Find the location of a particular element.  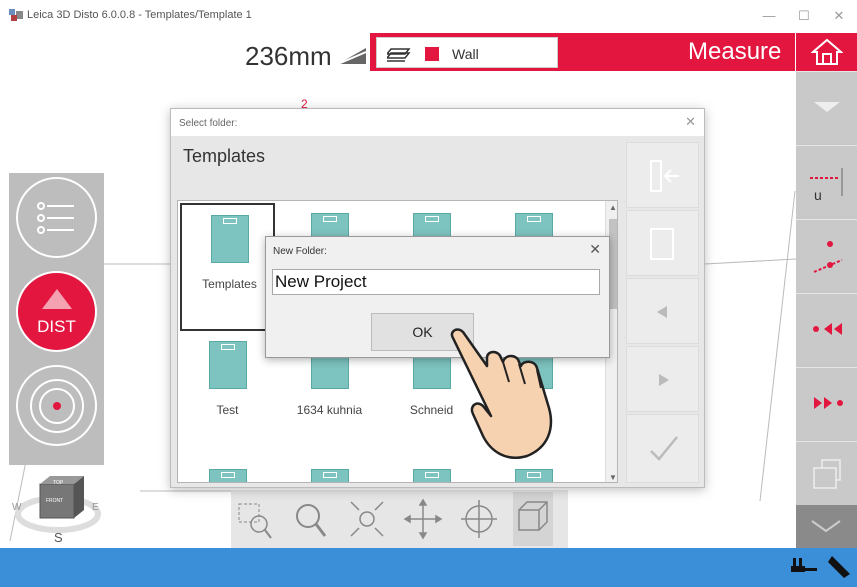

point-distance-button: u is located at coordinates (826, 180).